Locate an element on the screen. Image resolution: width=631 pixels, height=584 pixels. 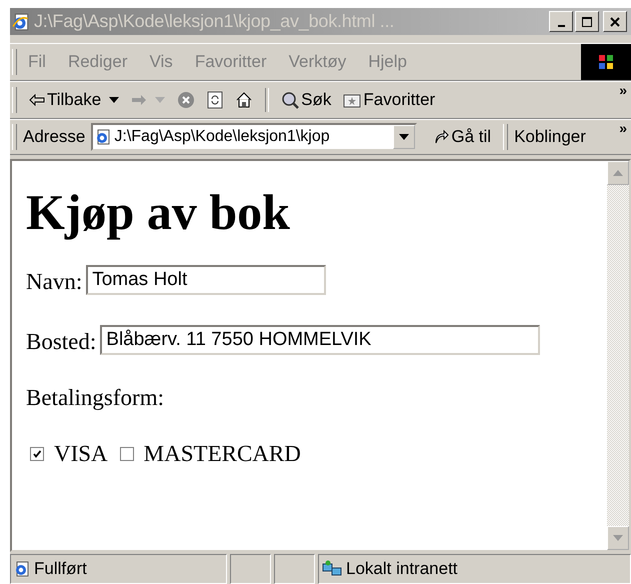
maximize-button is located at coordinates (587, 21).